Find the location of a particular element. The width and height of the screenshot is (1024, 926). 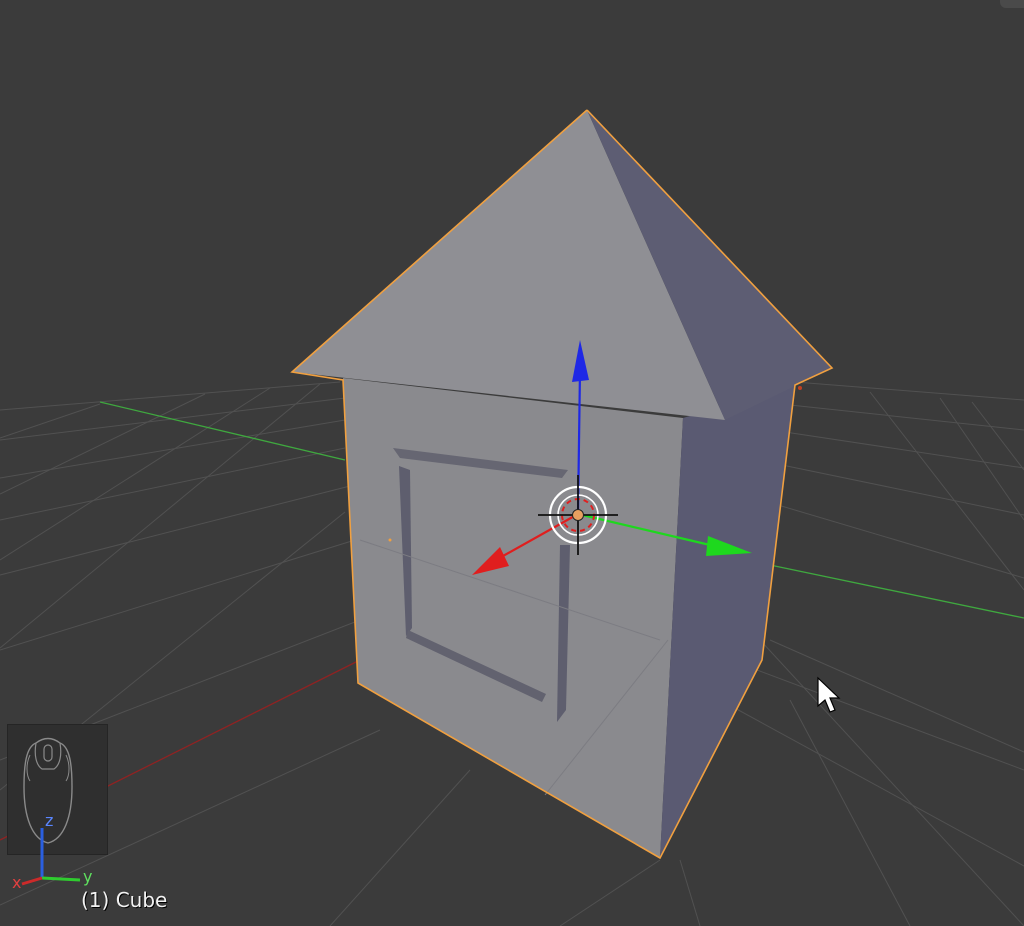

area-split-handle is located at coordinates (1012, 4).